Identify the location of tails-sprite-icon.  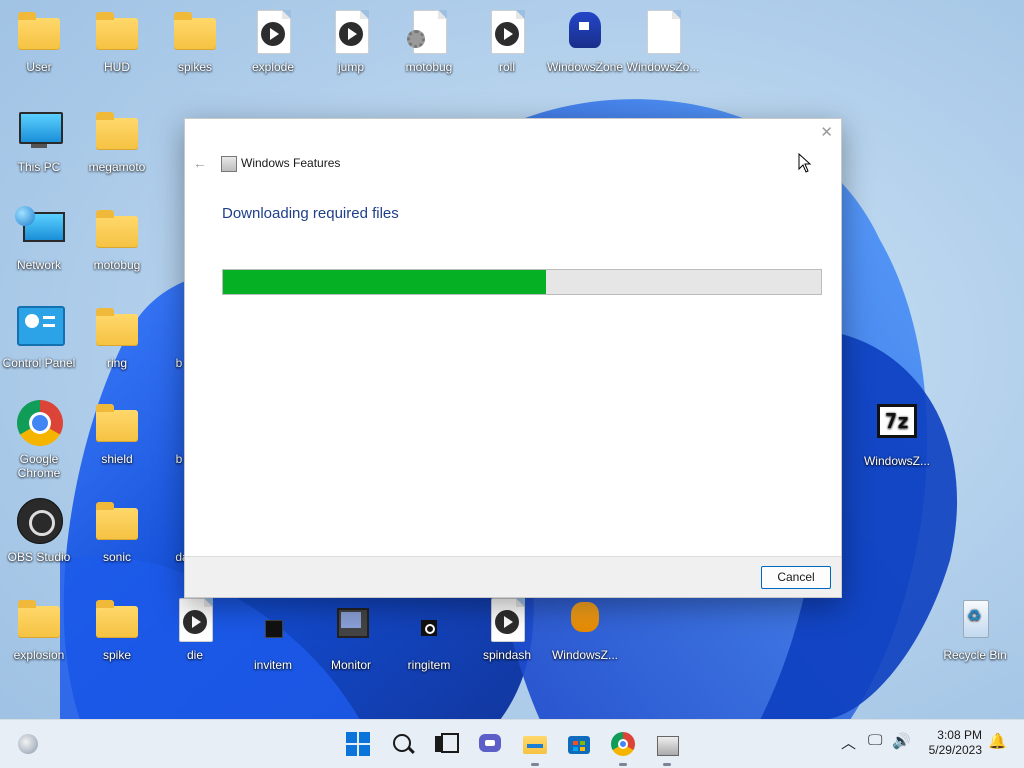
(585, 620).